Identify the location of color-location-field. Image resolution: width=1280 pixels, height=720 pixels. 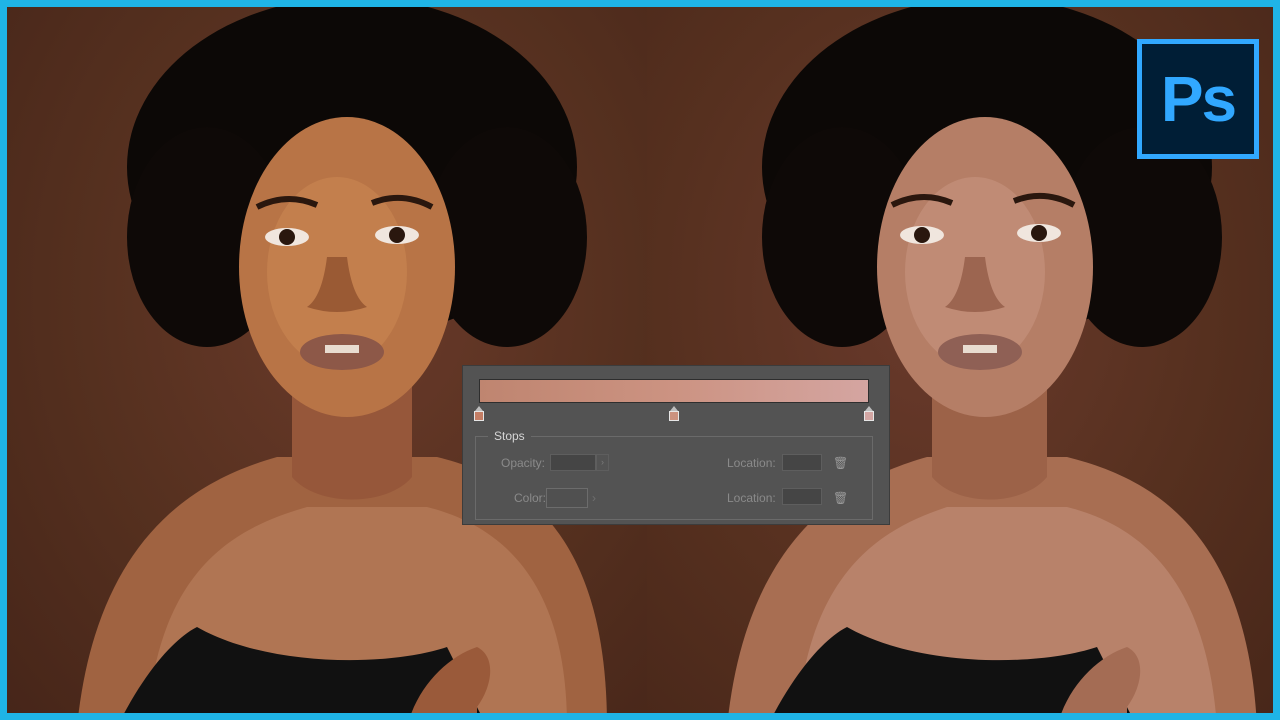
(802, 496).